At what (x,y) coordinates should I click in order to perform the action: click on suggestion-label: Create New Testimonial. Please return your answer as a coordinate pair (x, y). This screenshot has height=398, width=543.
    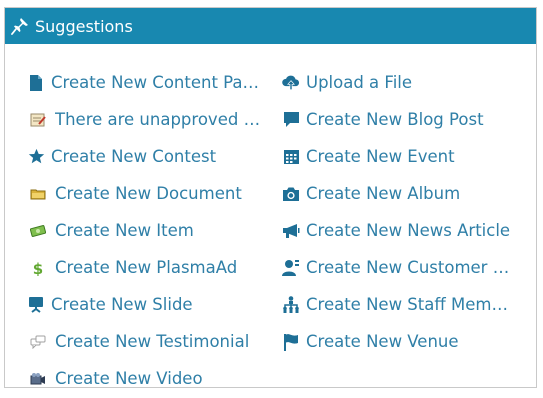
    Looking at the image, I should click on (152, 341).